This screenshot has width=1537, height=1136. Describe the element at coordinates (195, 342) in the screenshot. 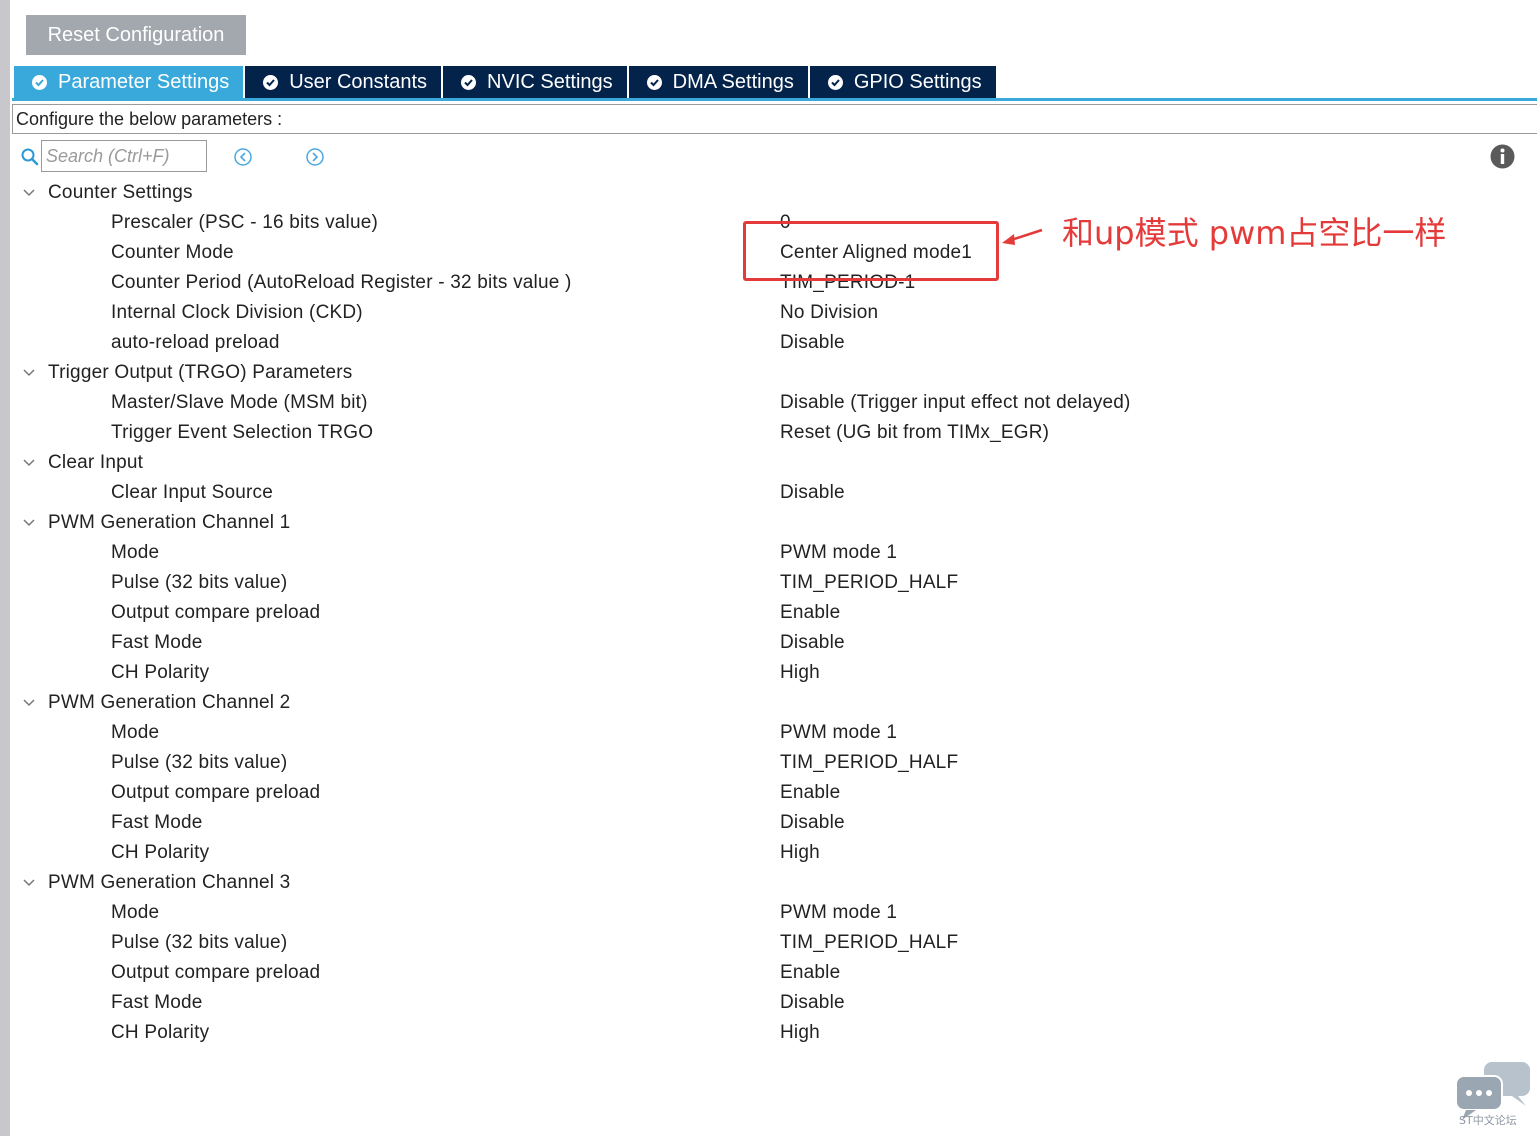

I see `parameter-label: auto-reload preload` at that location.